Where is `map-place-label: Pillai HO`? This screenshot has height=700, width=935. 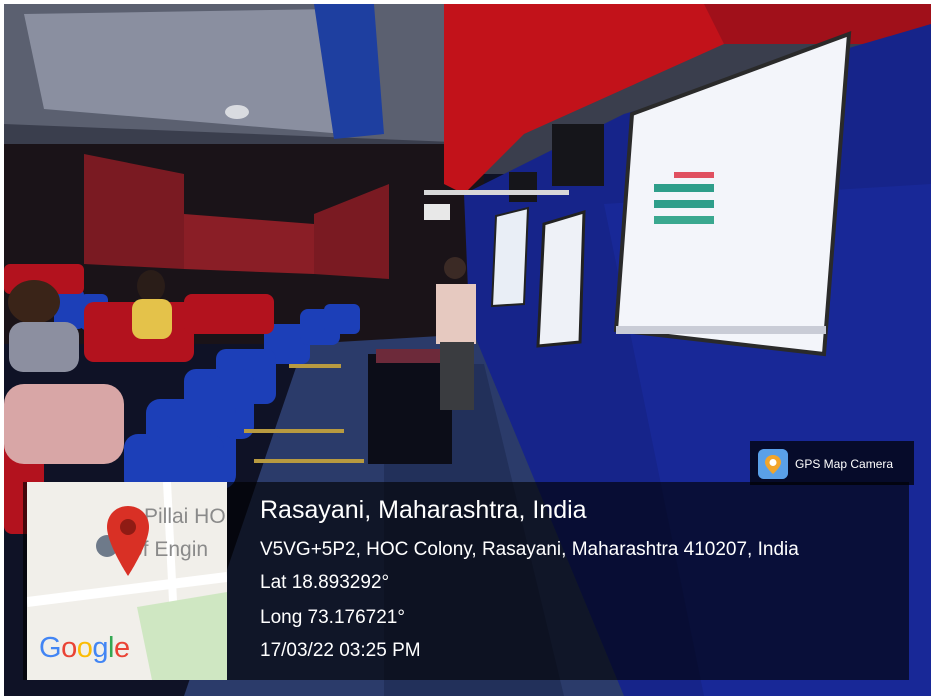
map-place-label: Pillai HO is located at coordinates (185, 516).